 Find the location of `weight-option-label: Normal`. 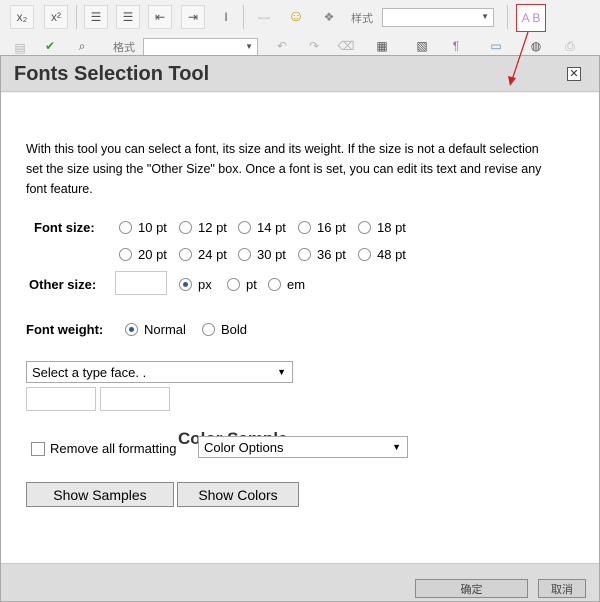

weight-option-label: Normal is located at coordinates (165, 329).